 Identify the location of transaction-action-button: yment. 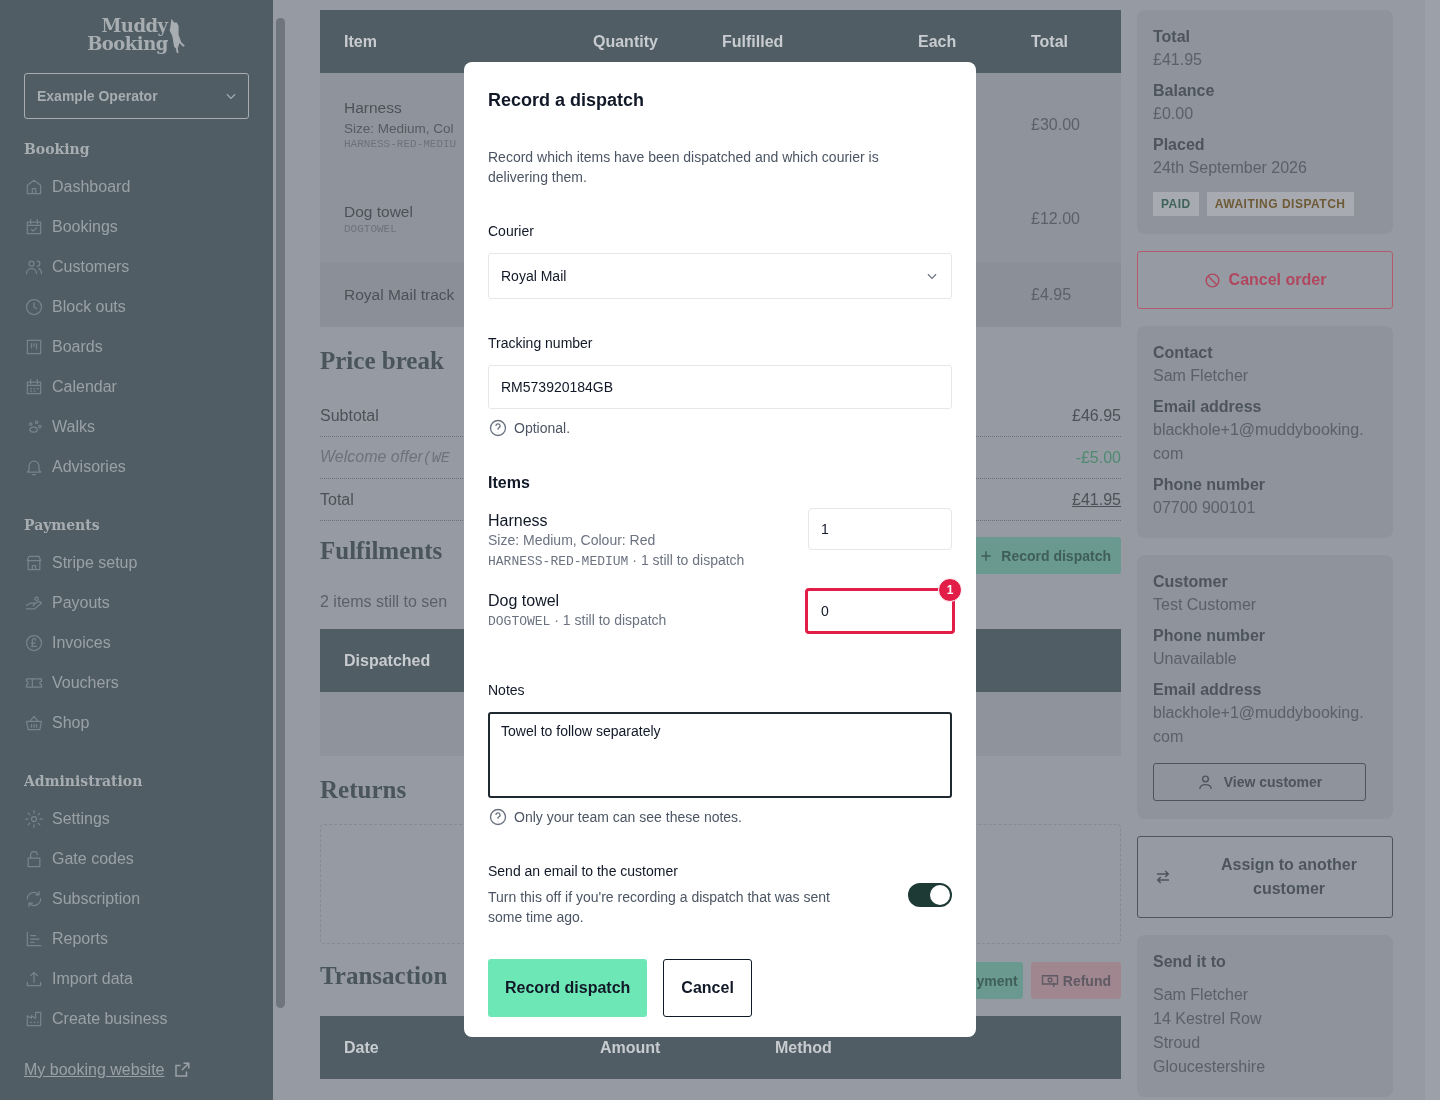
(998, 980).